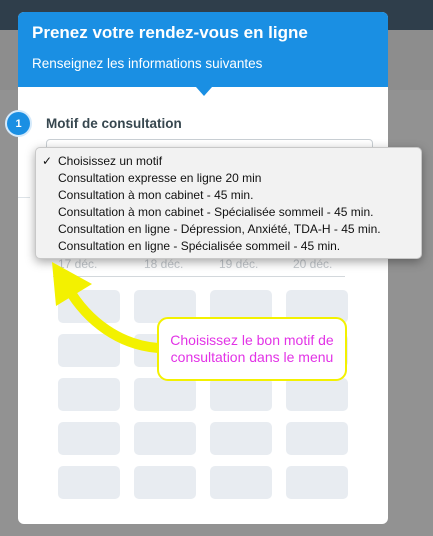 The height and width of the screenshot is (536, 433). Describe the element at coordinates (170, 32) in the screenshot. I see `booking-title: Prenez votre rendez-vous en ligne` at that location.